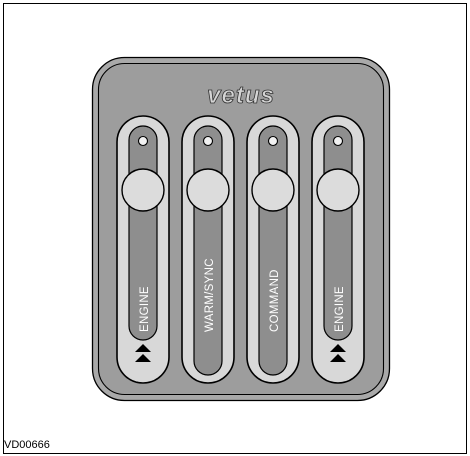 Image resolution: width=470 pixels, height=456 pixels. I want to click on slider-button-2: WARM/SYNC, so click(208, 249).